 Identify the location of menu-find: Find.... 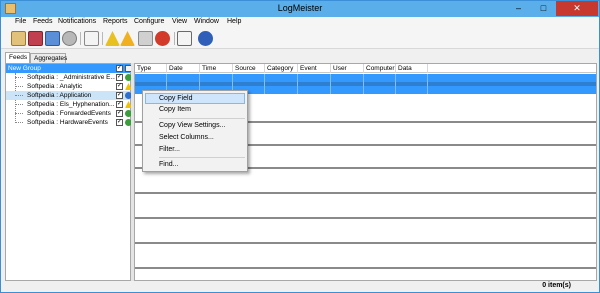
(168, 165).